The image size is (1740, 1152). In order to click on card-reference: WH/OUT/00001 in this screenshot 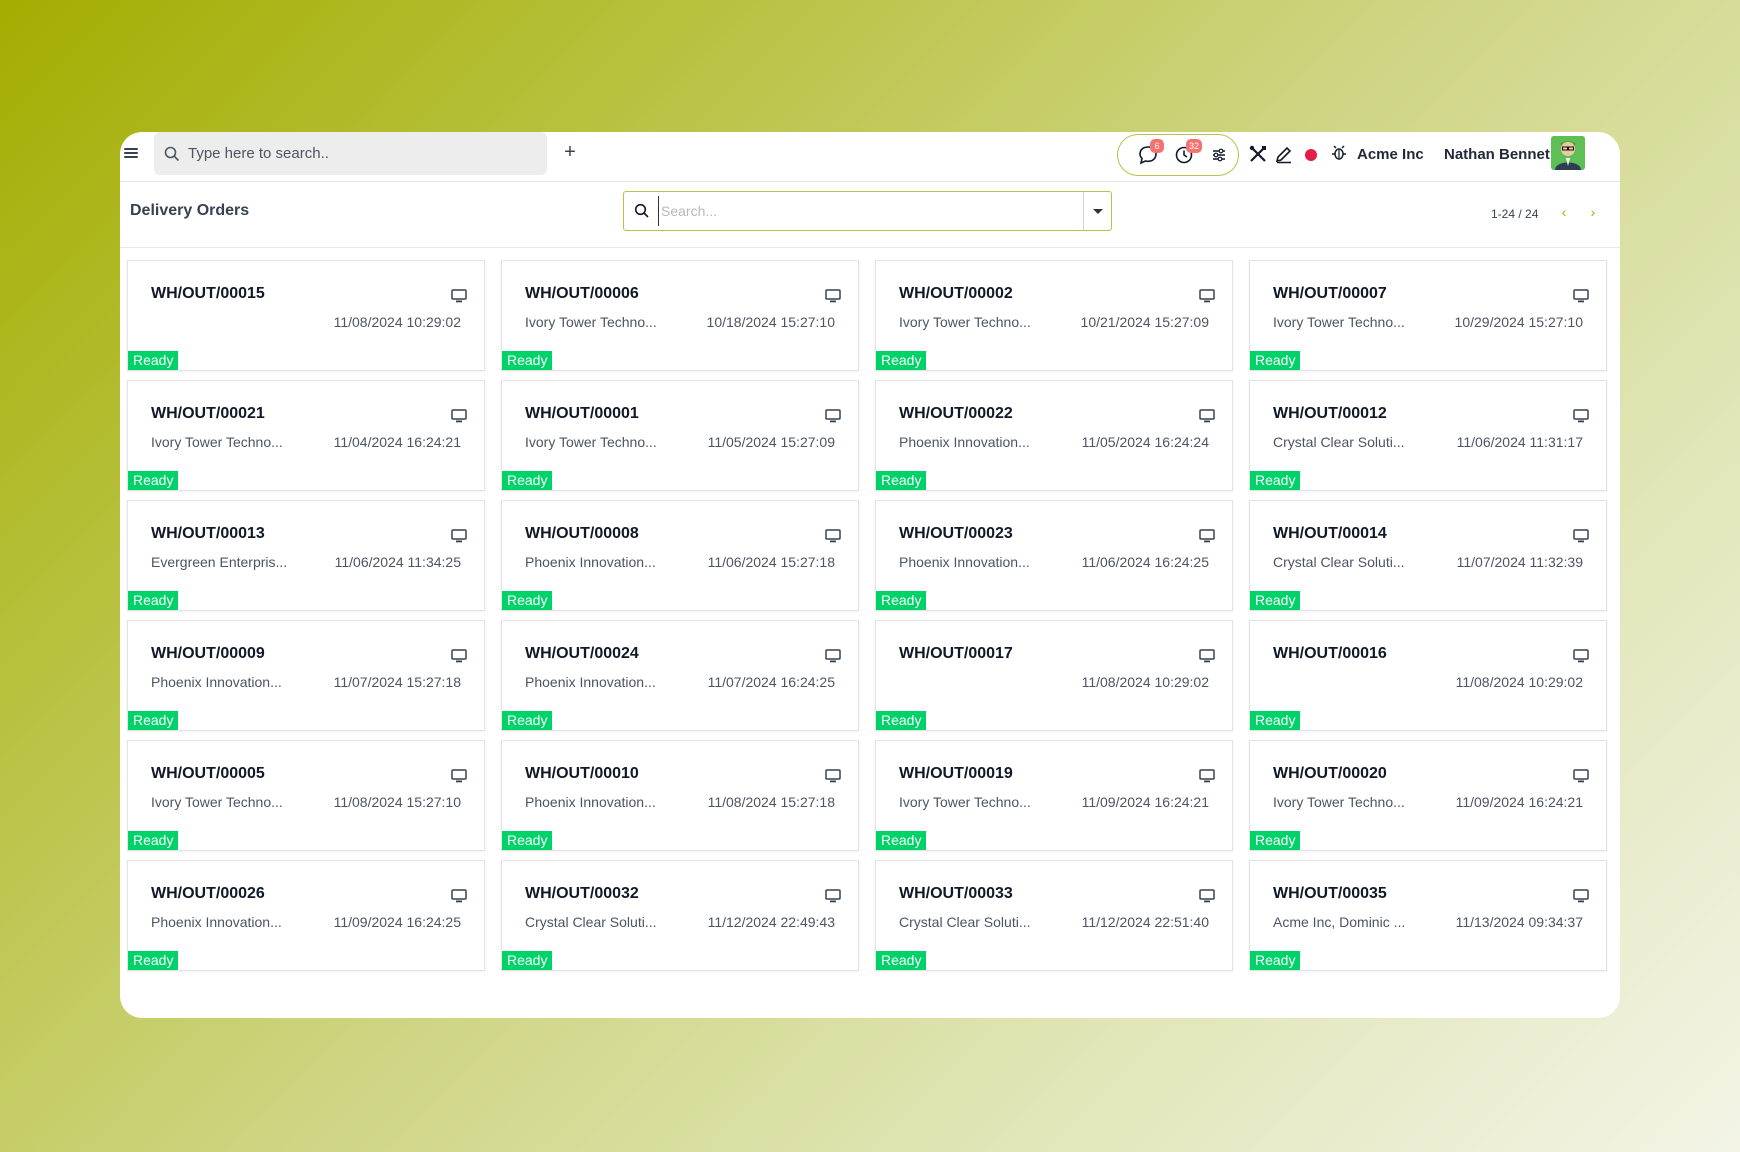, I will do `click(582, 413)`.